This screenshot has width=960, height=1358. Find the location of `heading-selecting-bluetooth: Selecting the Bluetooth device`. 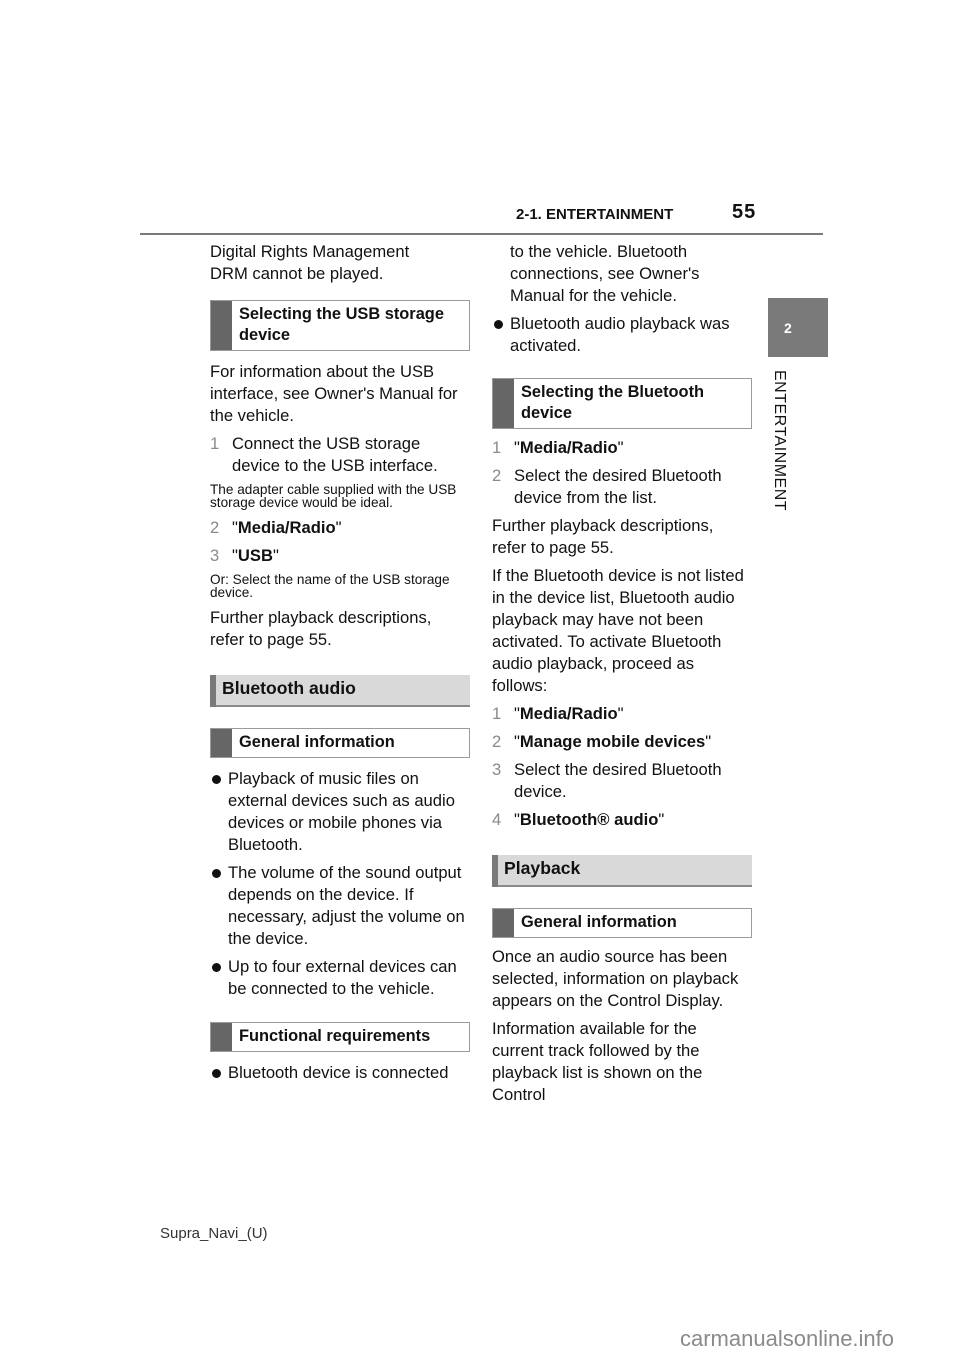

heading-selecting-bluetooth: Selecting the Bluetooth device is located at coordinates (622, 403).